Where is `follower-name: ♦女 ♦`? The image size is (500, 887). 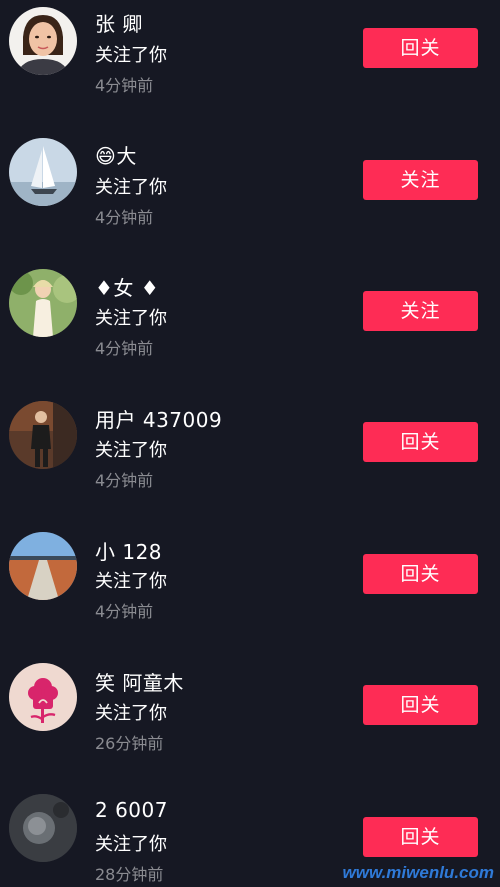
follower-name: ♦女 ♦ is located at coordinates (127, 286).